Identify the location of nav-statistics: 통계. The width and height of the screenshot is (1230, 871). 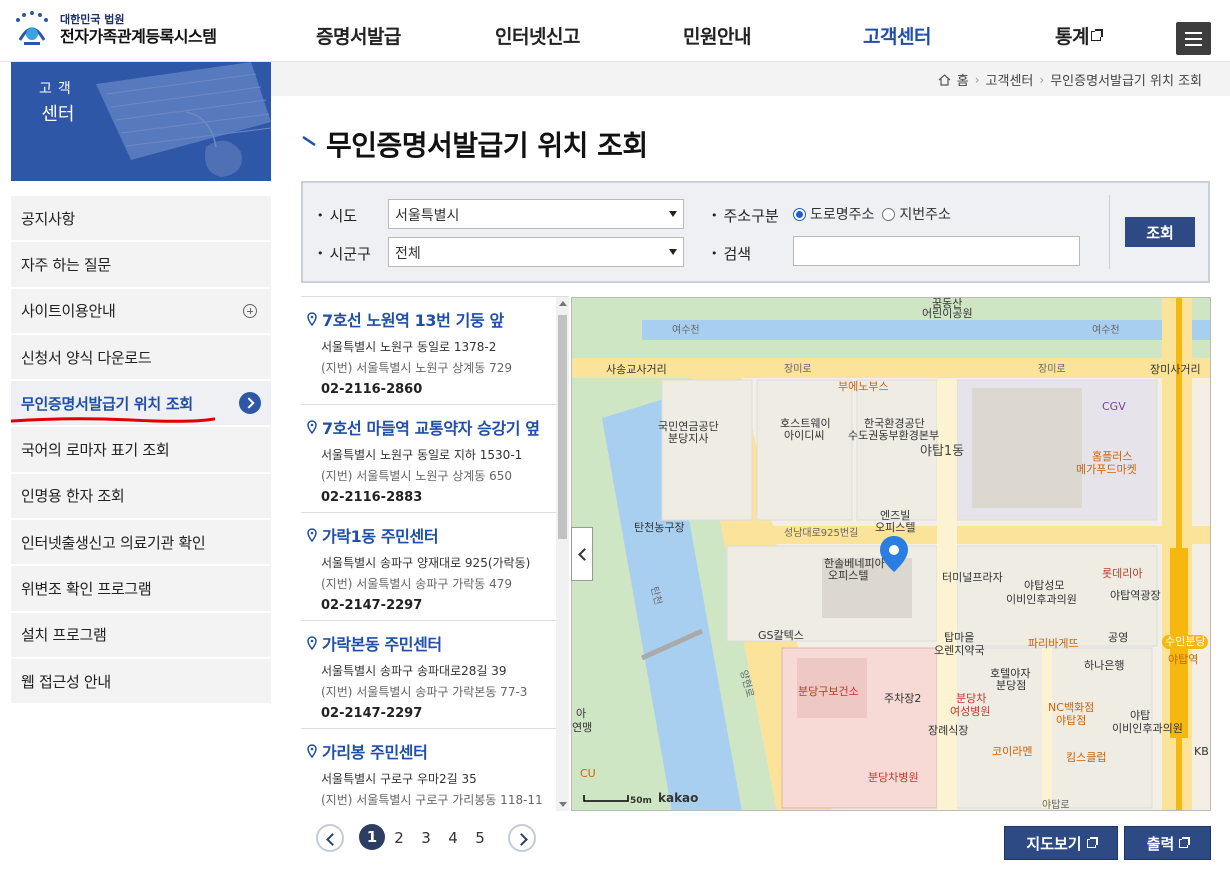
(1079, 35).